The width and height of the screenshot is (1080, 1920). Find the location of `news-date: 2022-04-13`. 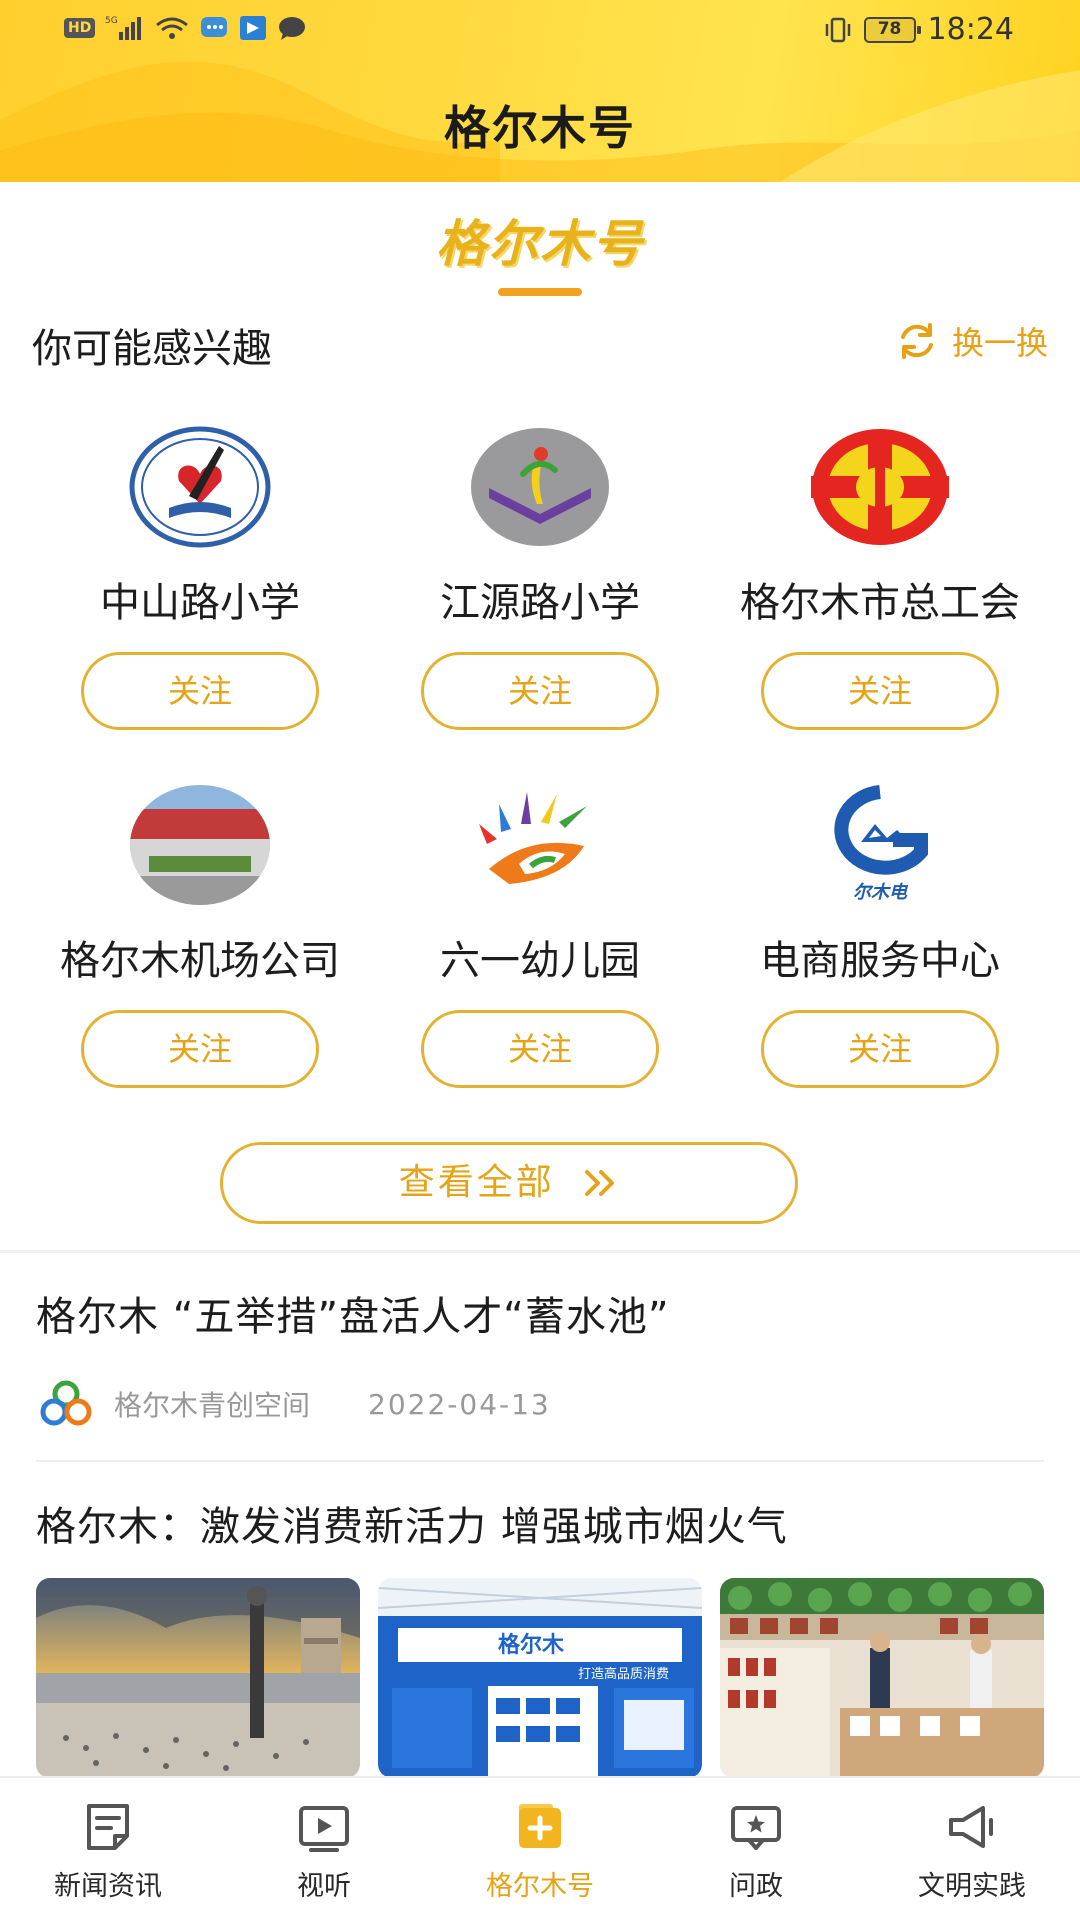

news-date: 2022-04-13 is located at coordinates (459, 1404).